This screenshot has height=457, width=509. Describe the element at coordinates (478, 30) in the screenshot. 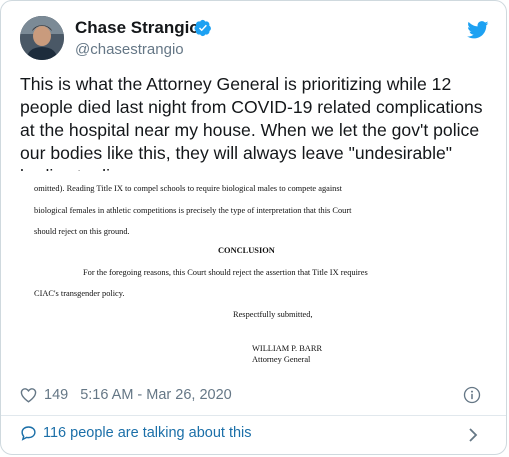

I see `twitter-bird-icon` at that location.